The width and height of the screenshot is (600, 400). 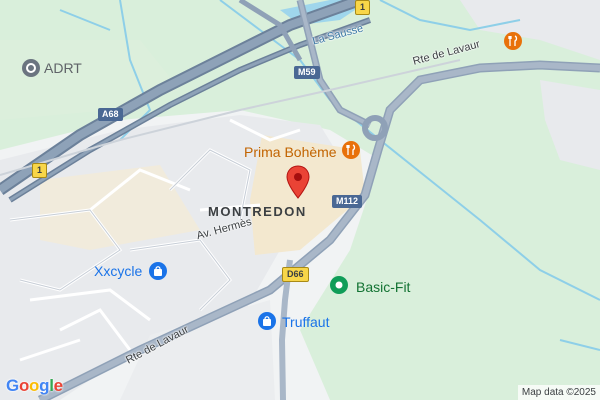 What do you see at coordinates (34, 385) in the screenshot?
I see `google-logo: Google` at bounding box center [34, 385].